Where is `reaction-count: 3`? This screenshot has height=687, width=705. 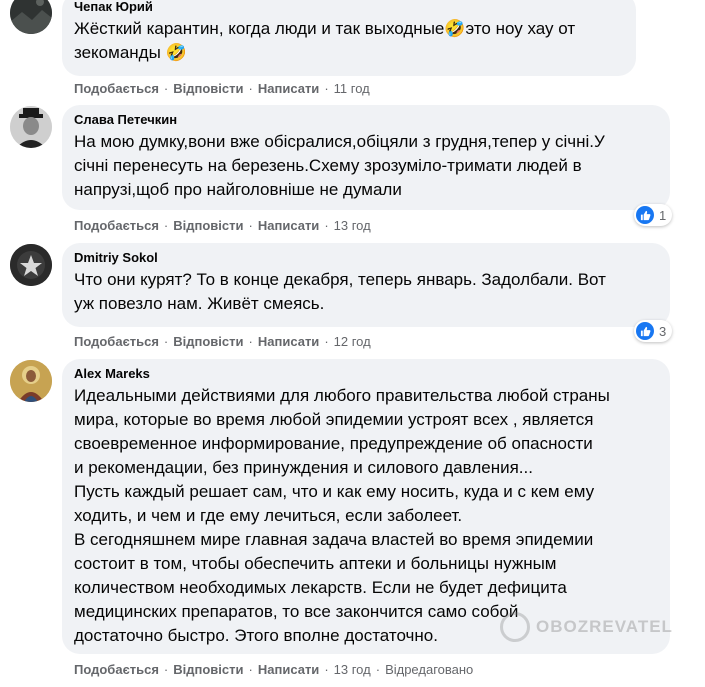
reaction-count: 3 is located at coordinates (663, 331).